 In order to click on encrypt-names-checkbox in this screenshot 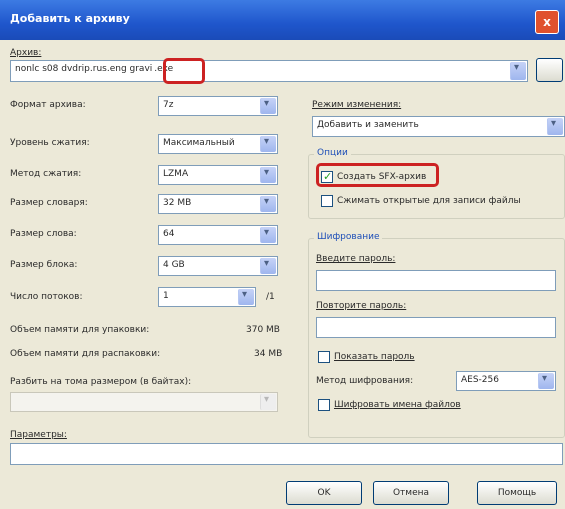, I will do `click(324, 405)`.